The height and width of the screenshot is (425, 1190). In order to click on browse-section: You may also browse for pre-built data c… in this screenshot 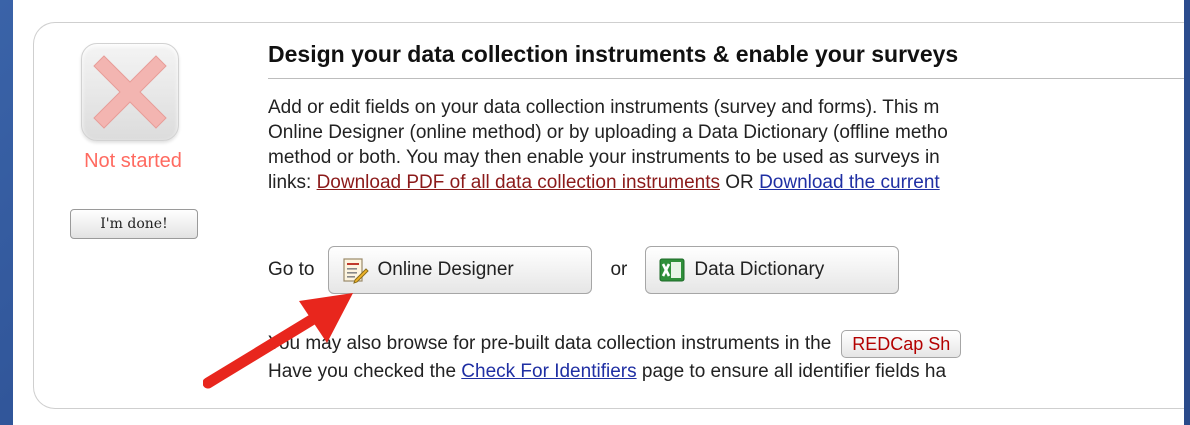, I will do `click(615, 358)`.